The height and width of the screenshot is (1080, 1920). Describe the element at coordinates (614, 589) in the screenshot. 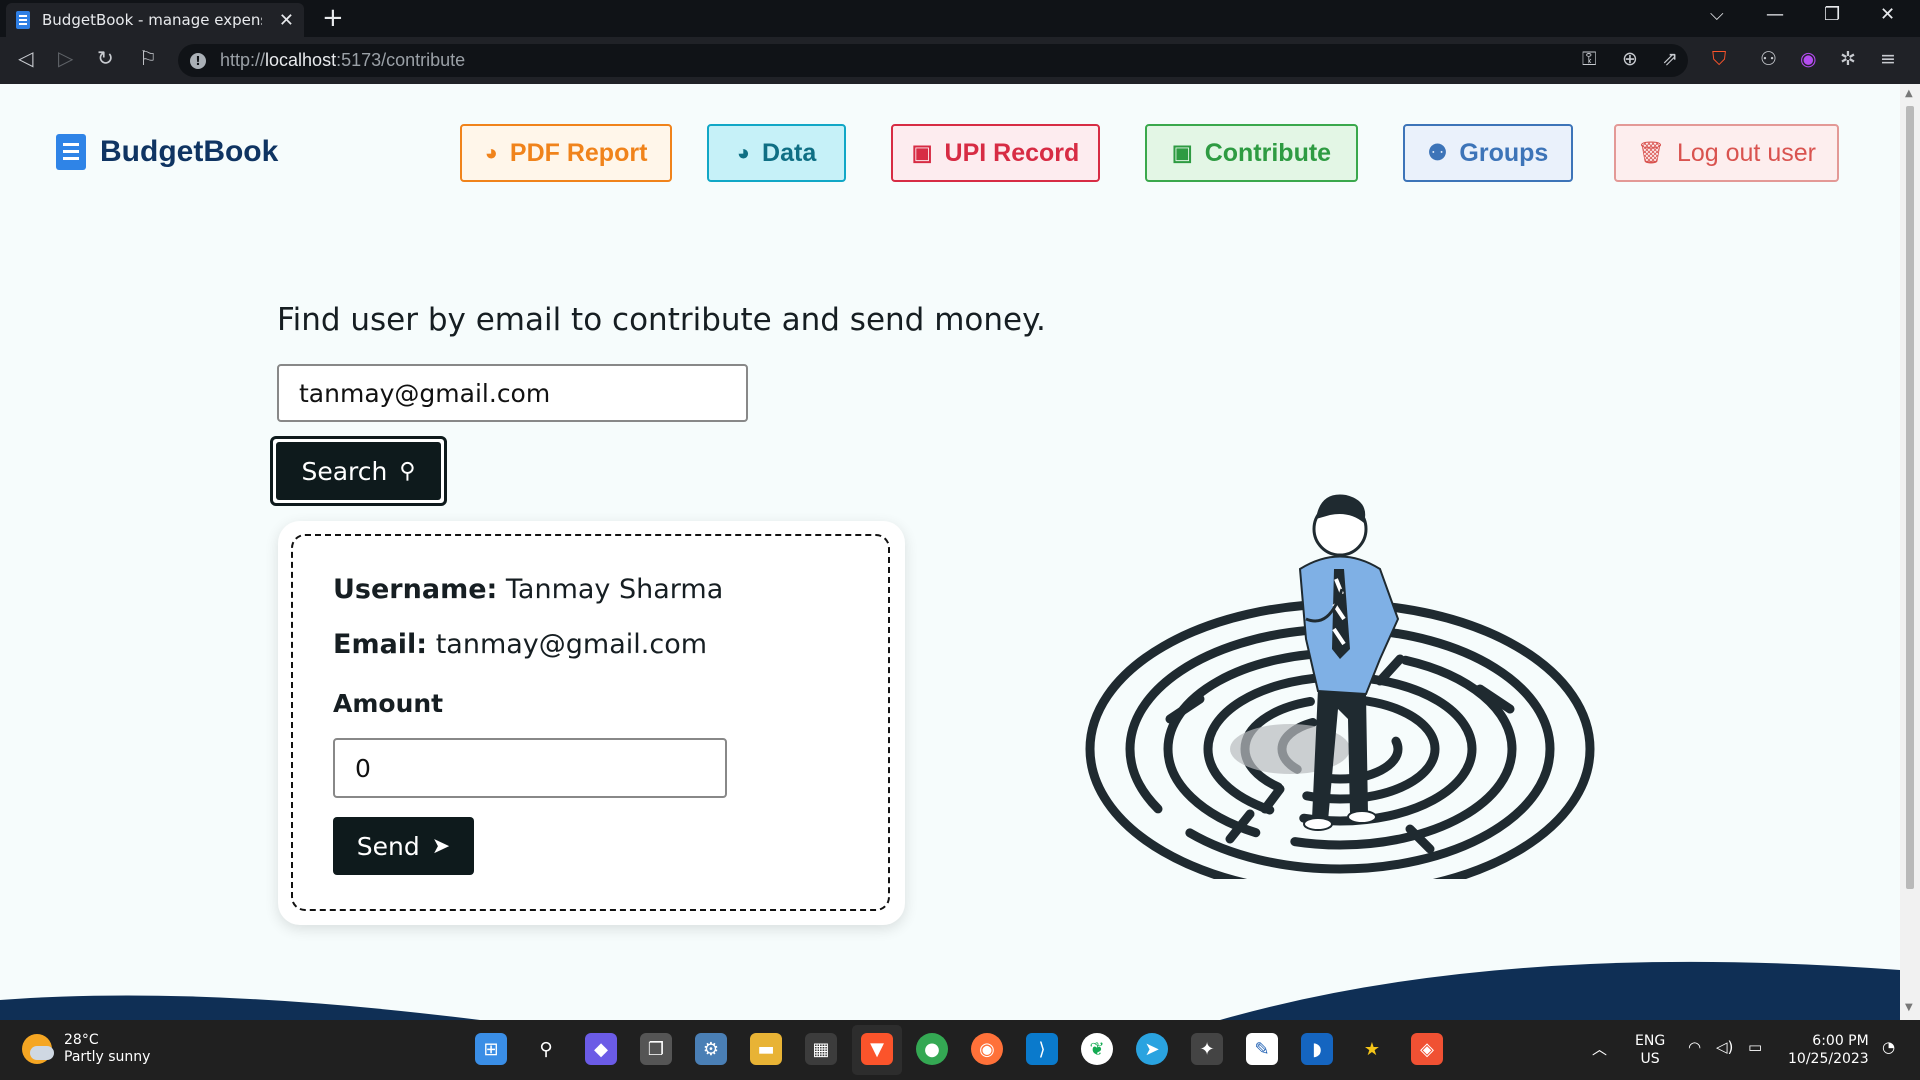

I see `username-value: Tanmay Sharma` at that location.